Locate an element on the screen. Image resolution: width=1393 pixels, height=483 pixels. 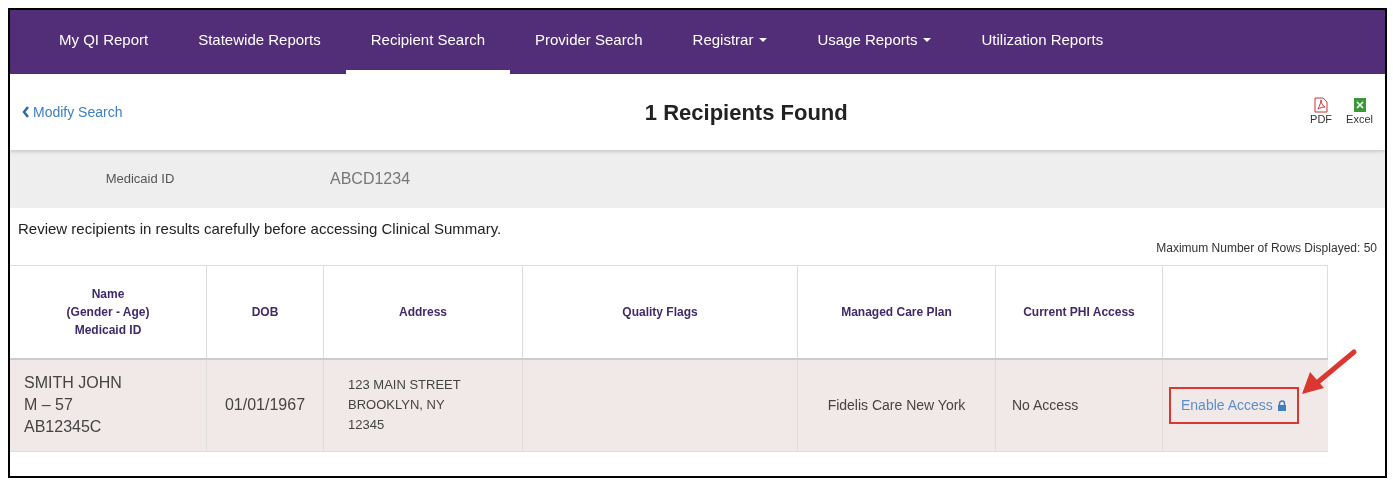
nav-tab: Provider Search is located at coordinates (589, 42).